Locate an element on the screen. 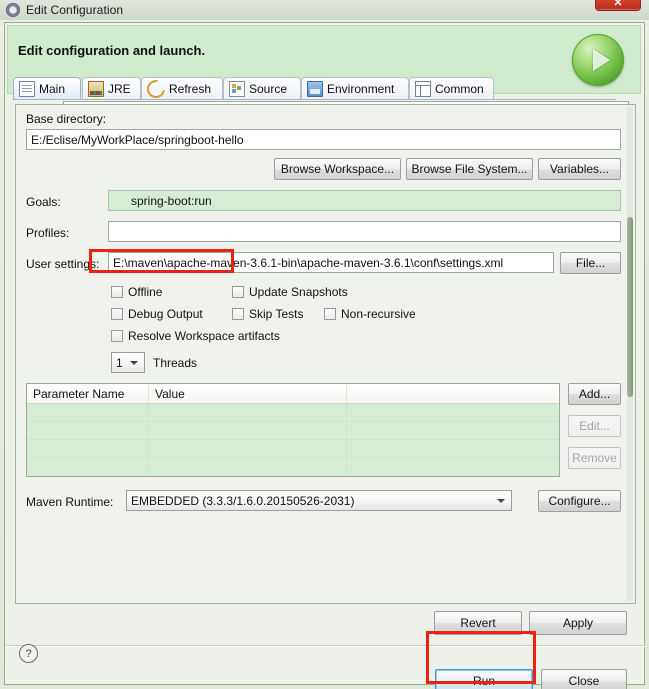 This screenshot has height=689, width=649. tab-environment-label: Environment is located at coordinates (361, 88).